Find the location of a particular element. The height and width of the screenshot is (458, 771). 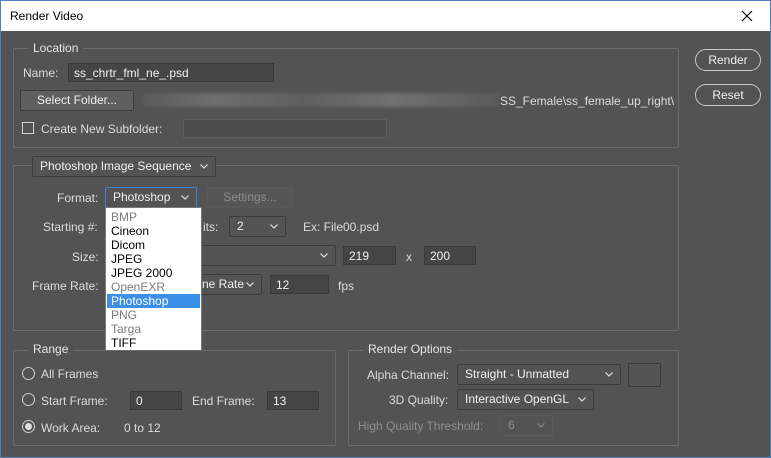

3d-quality-value: Interactive OpenGL is located at coordinates (517, 399).